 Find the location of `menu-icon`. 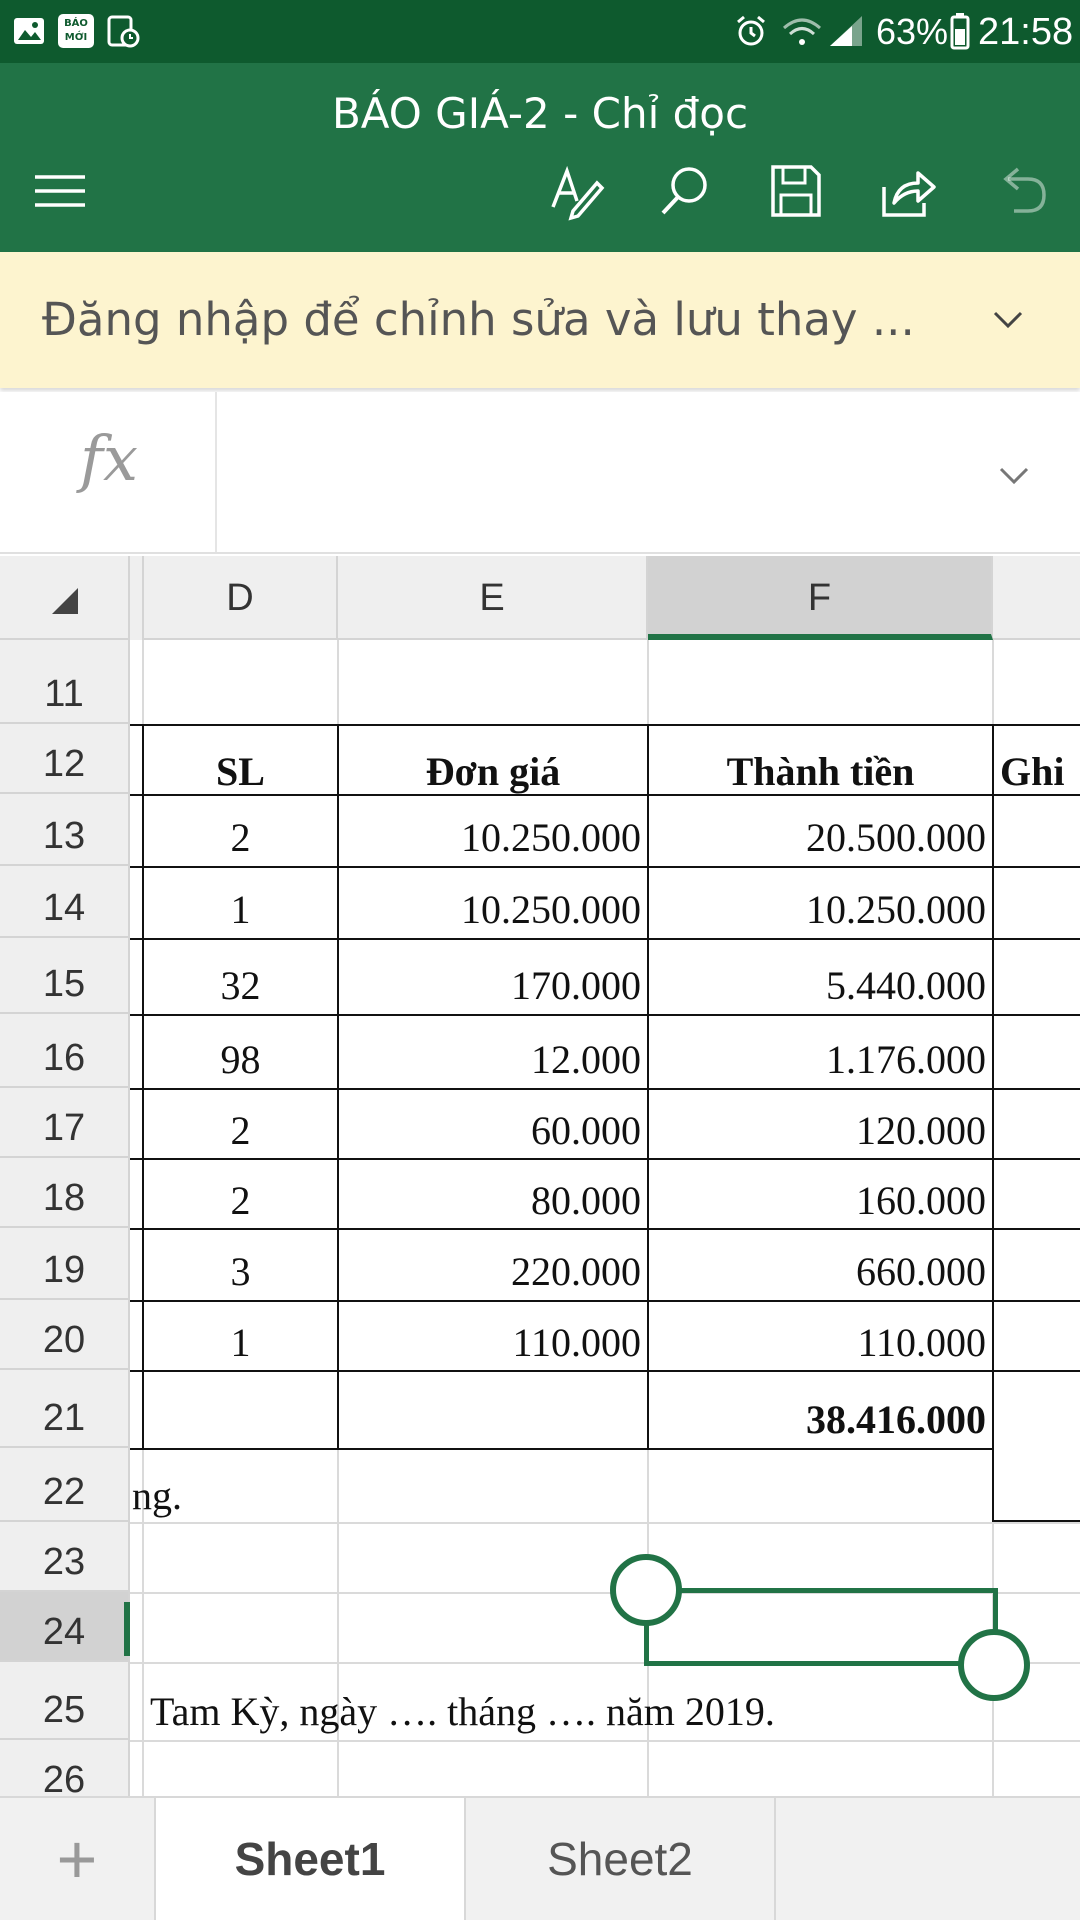

menu-icon is located at coordinates (60, 191).